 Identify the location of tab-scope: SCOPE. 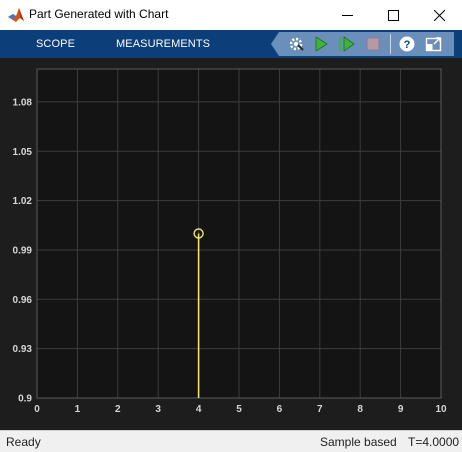
(55, 44).